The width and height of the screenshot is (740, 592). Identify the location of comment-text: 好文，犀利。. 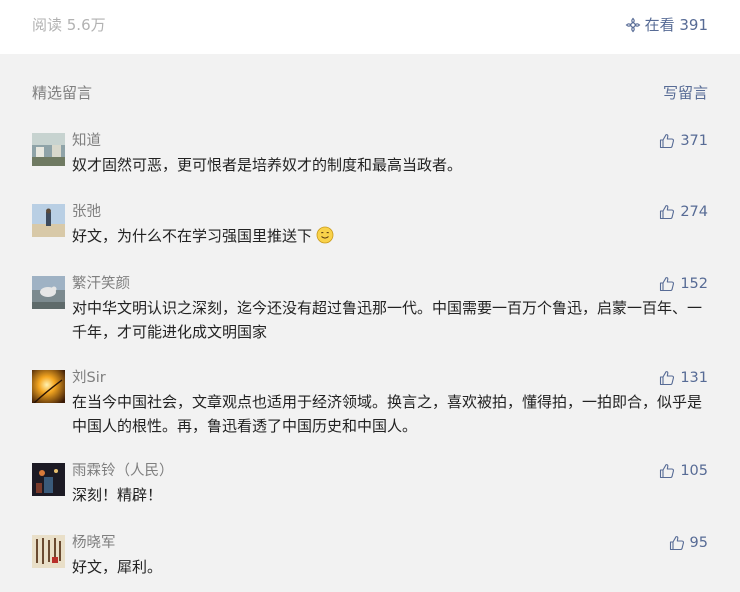
(117, 567).